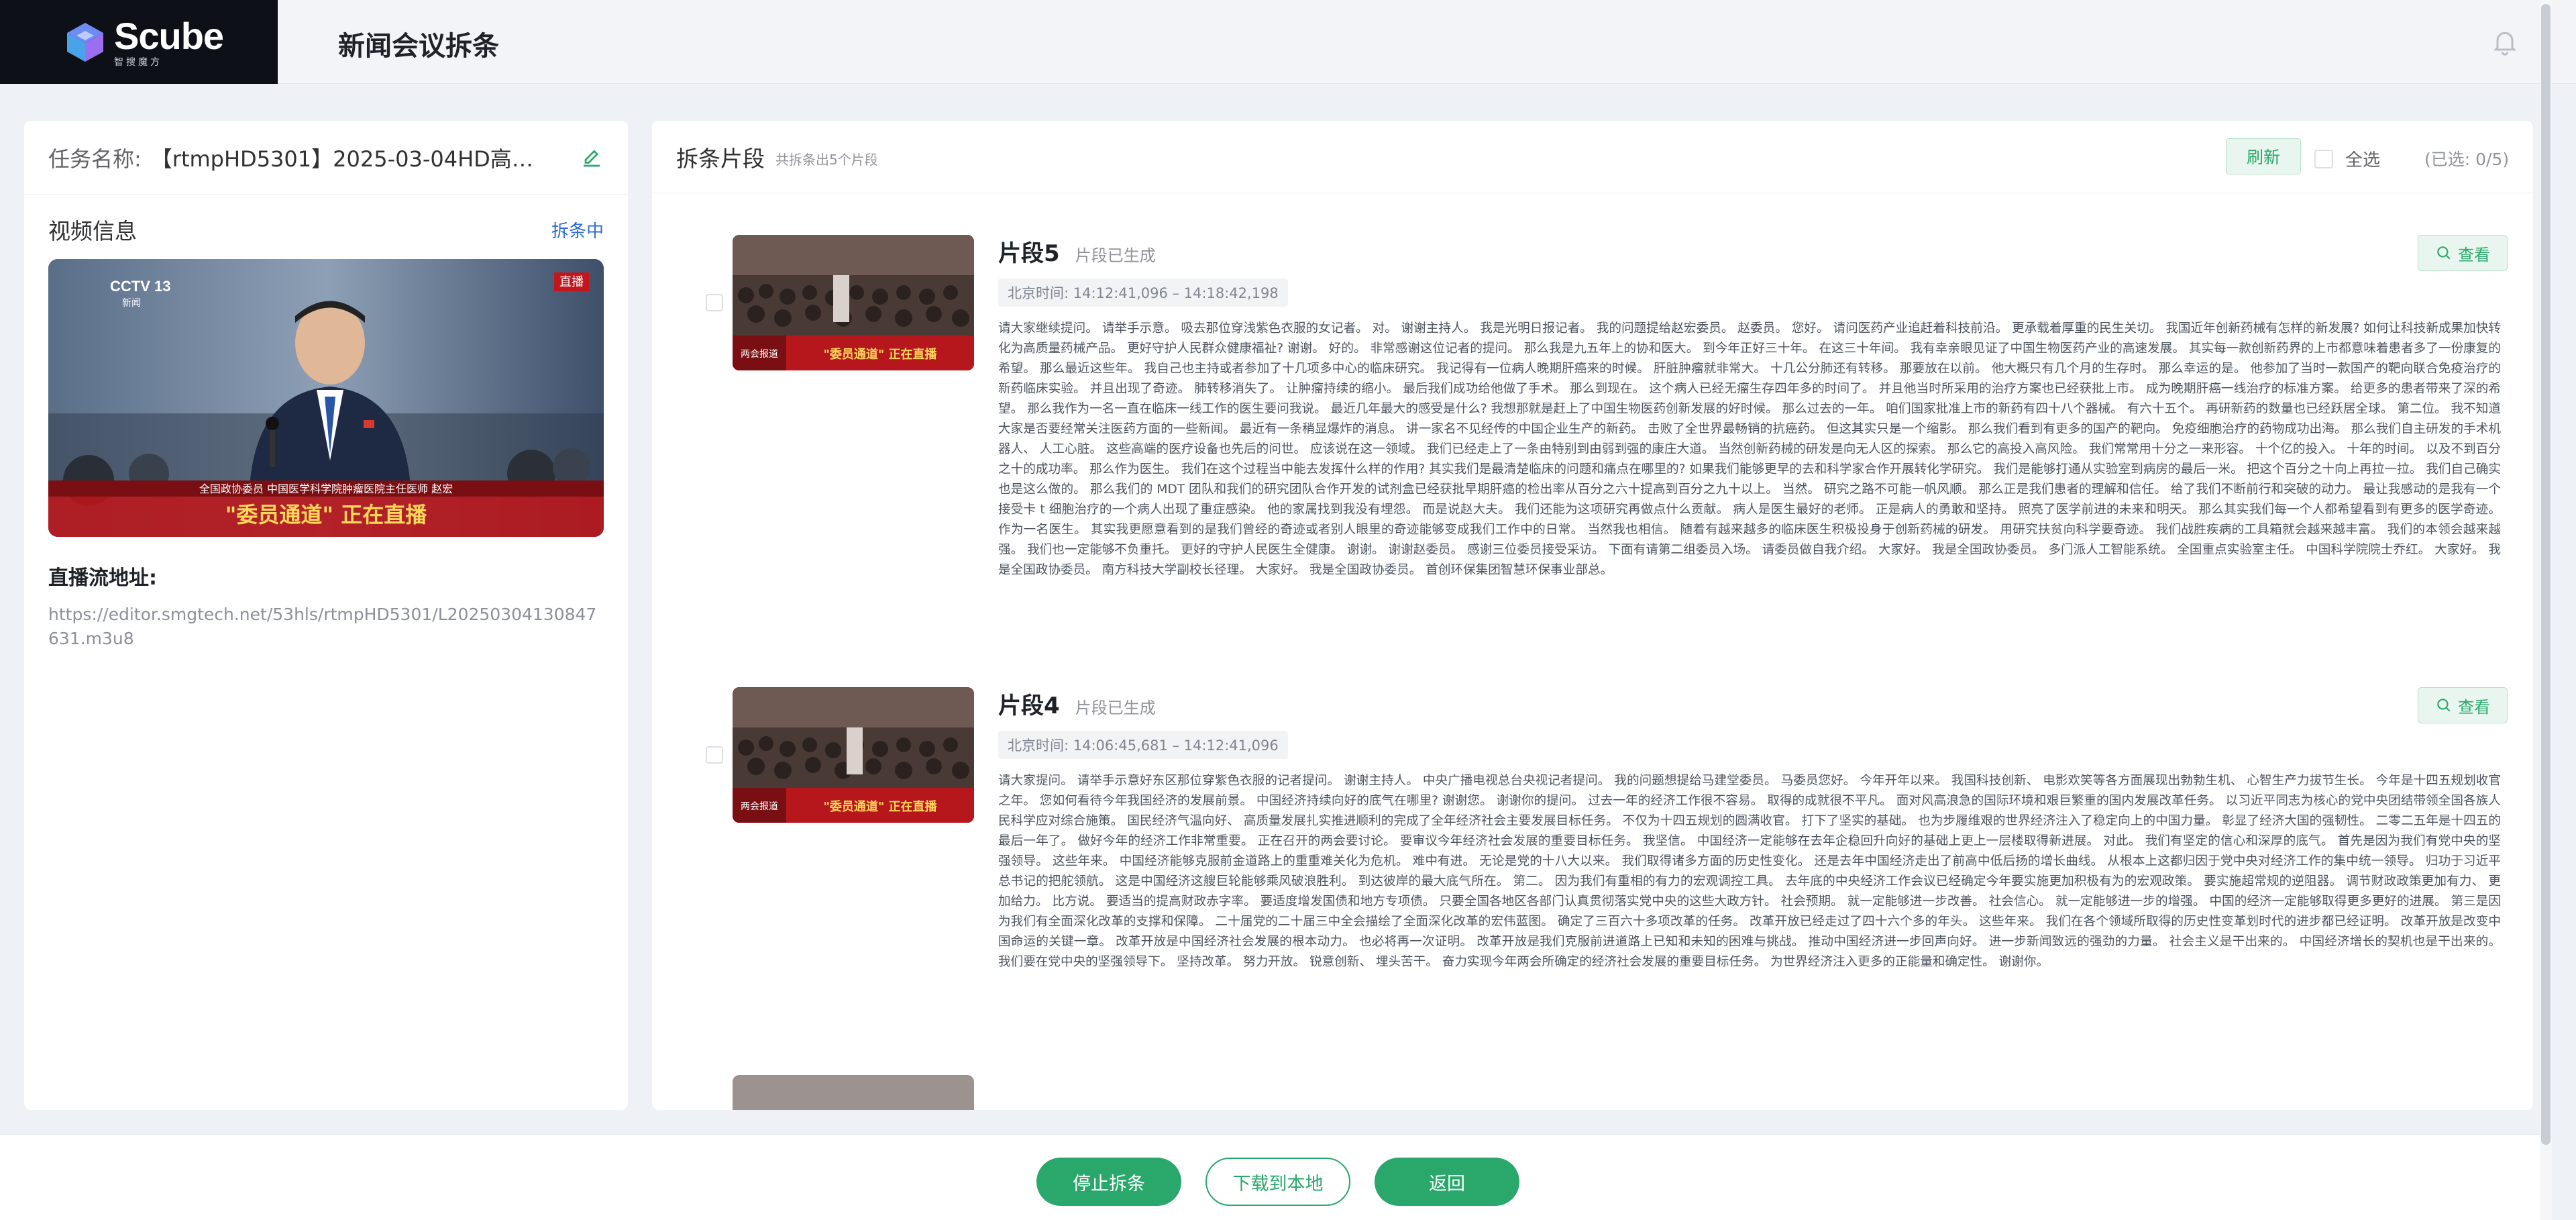  What do you see at coordinates (1288, 42) in the screenshot?
I see `app-header: Scube 智搜魔方 新闻会议拆条` at bounding box center [1288, 42].